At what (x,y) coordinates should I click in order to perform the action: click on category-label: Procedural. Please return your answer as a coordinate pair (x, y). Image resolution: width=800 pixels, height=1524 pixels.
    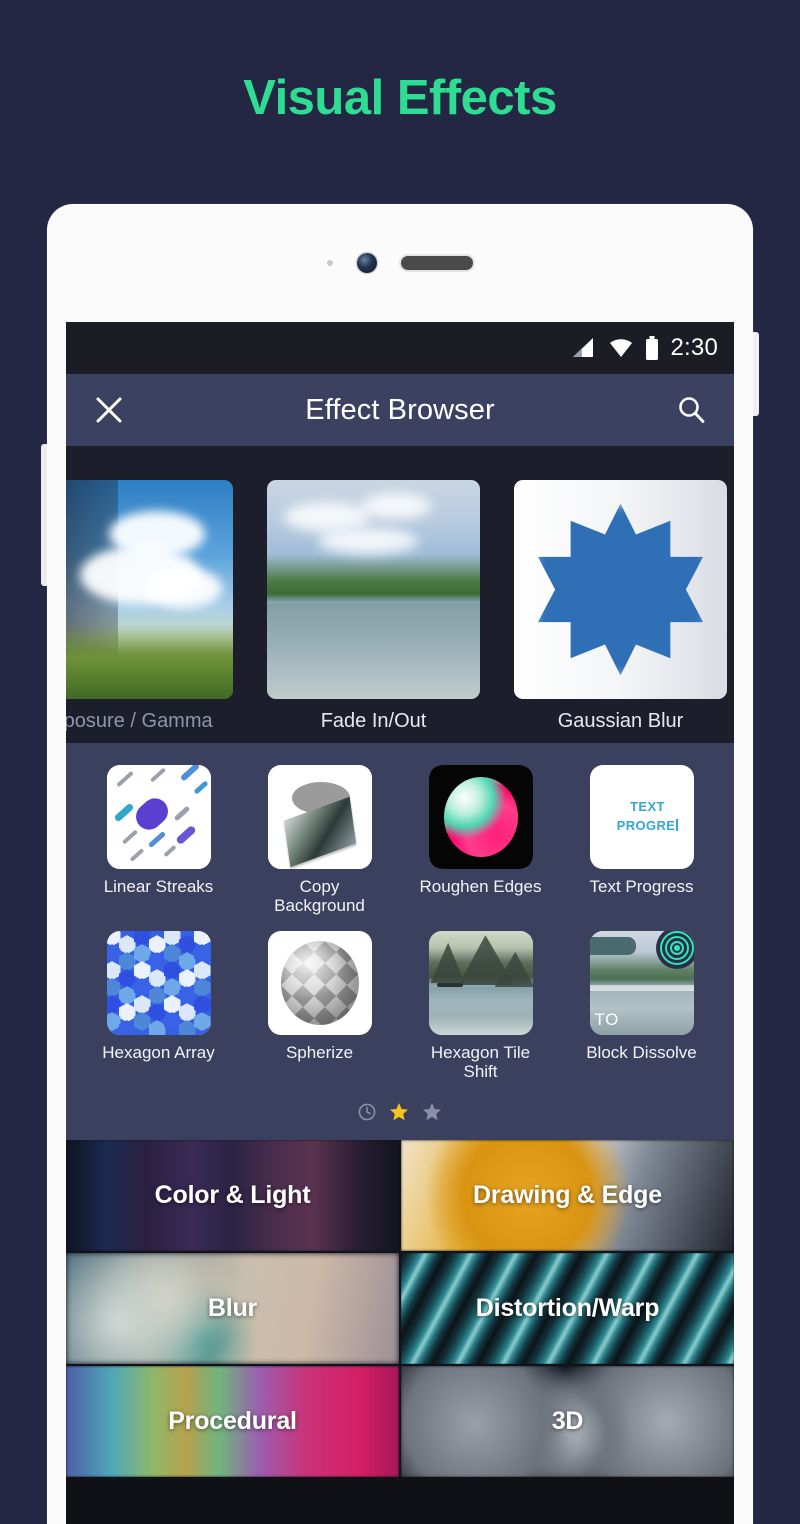
    Looking at the image, I should click on (232, 1421).